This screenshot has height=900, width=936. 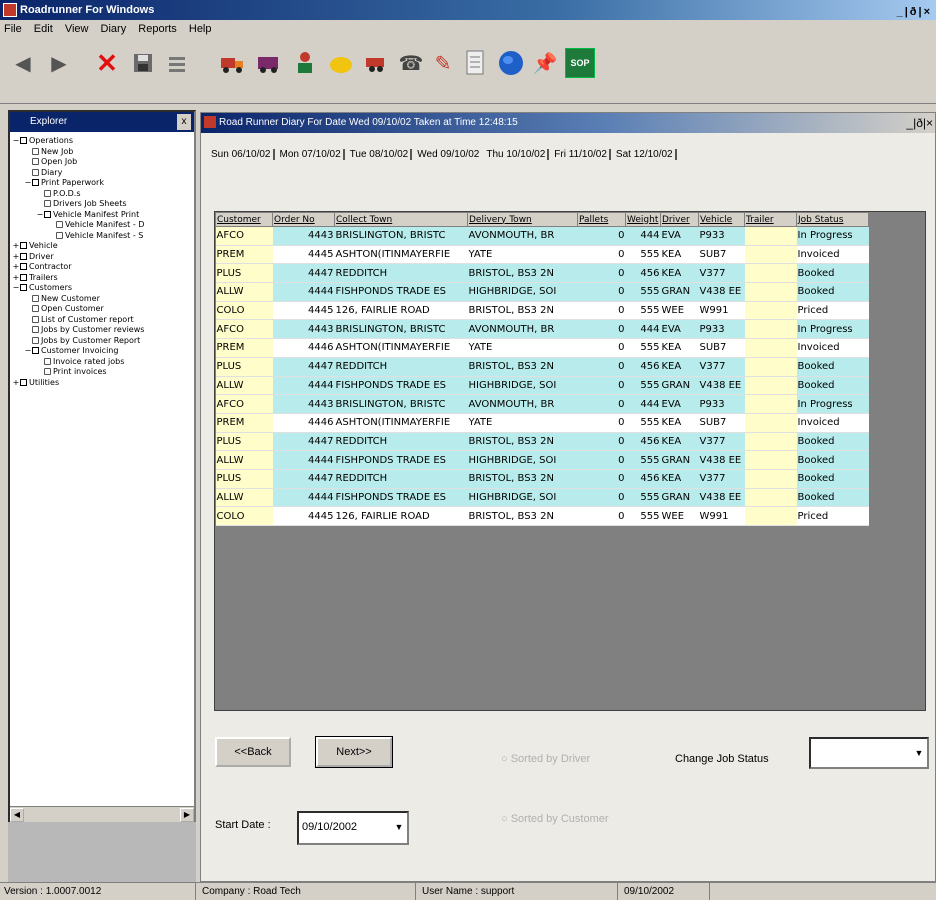 What do you see at coordinates (102, 173) in the screenshot?
I see `tree-node: Diary` at bounding box center [102, 173].